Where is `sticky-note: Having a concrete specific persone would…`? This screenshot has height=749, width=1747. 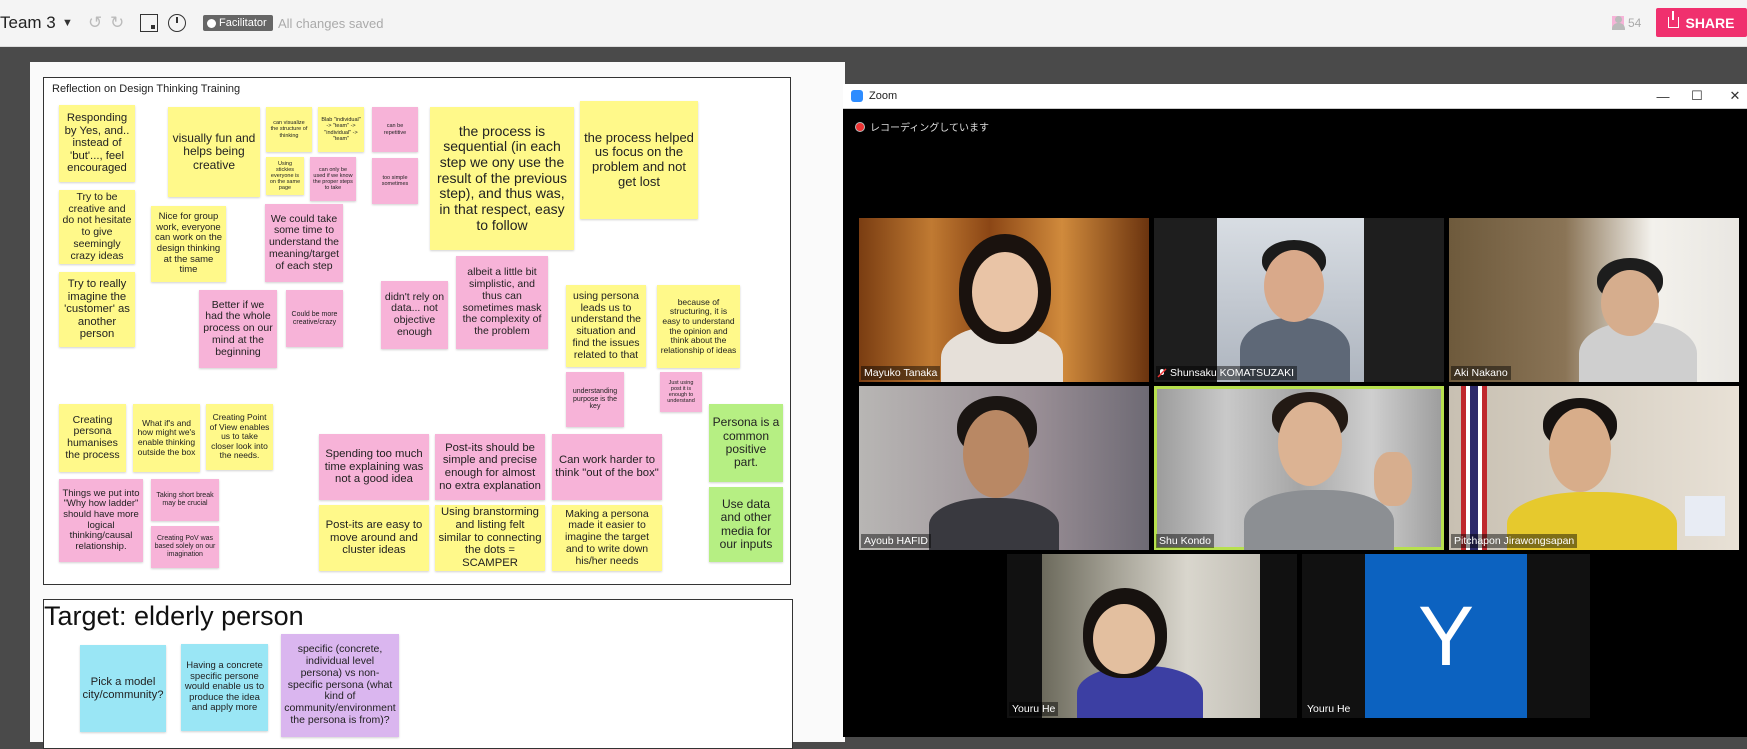 sticky-note: Having a concrete specific persone would… is located at coordinates (224, 687).